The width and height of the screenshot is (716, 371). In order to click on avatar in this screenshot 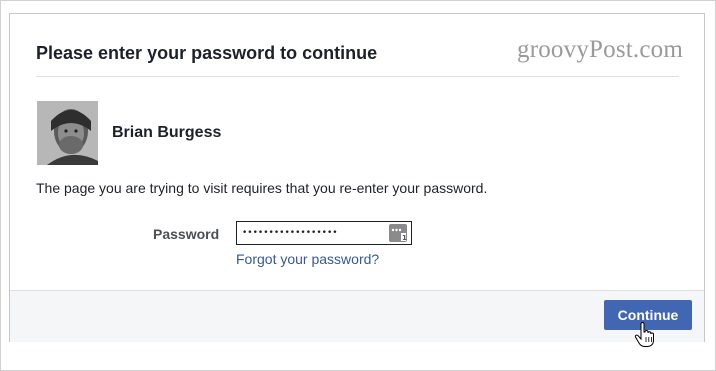, I will do `click(67, 133)`.